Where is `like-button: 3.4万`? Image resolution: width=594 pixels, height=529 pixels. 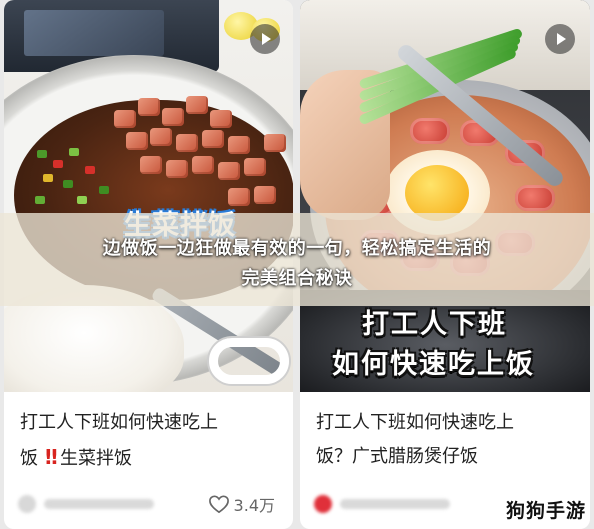
like-button: 3.4万 is located at coordinates (241, 504).